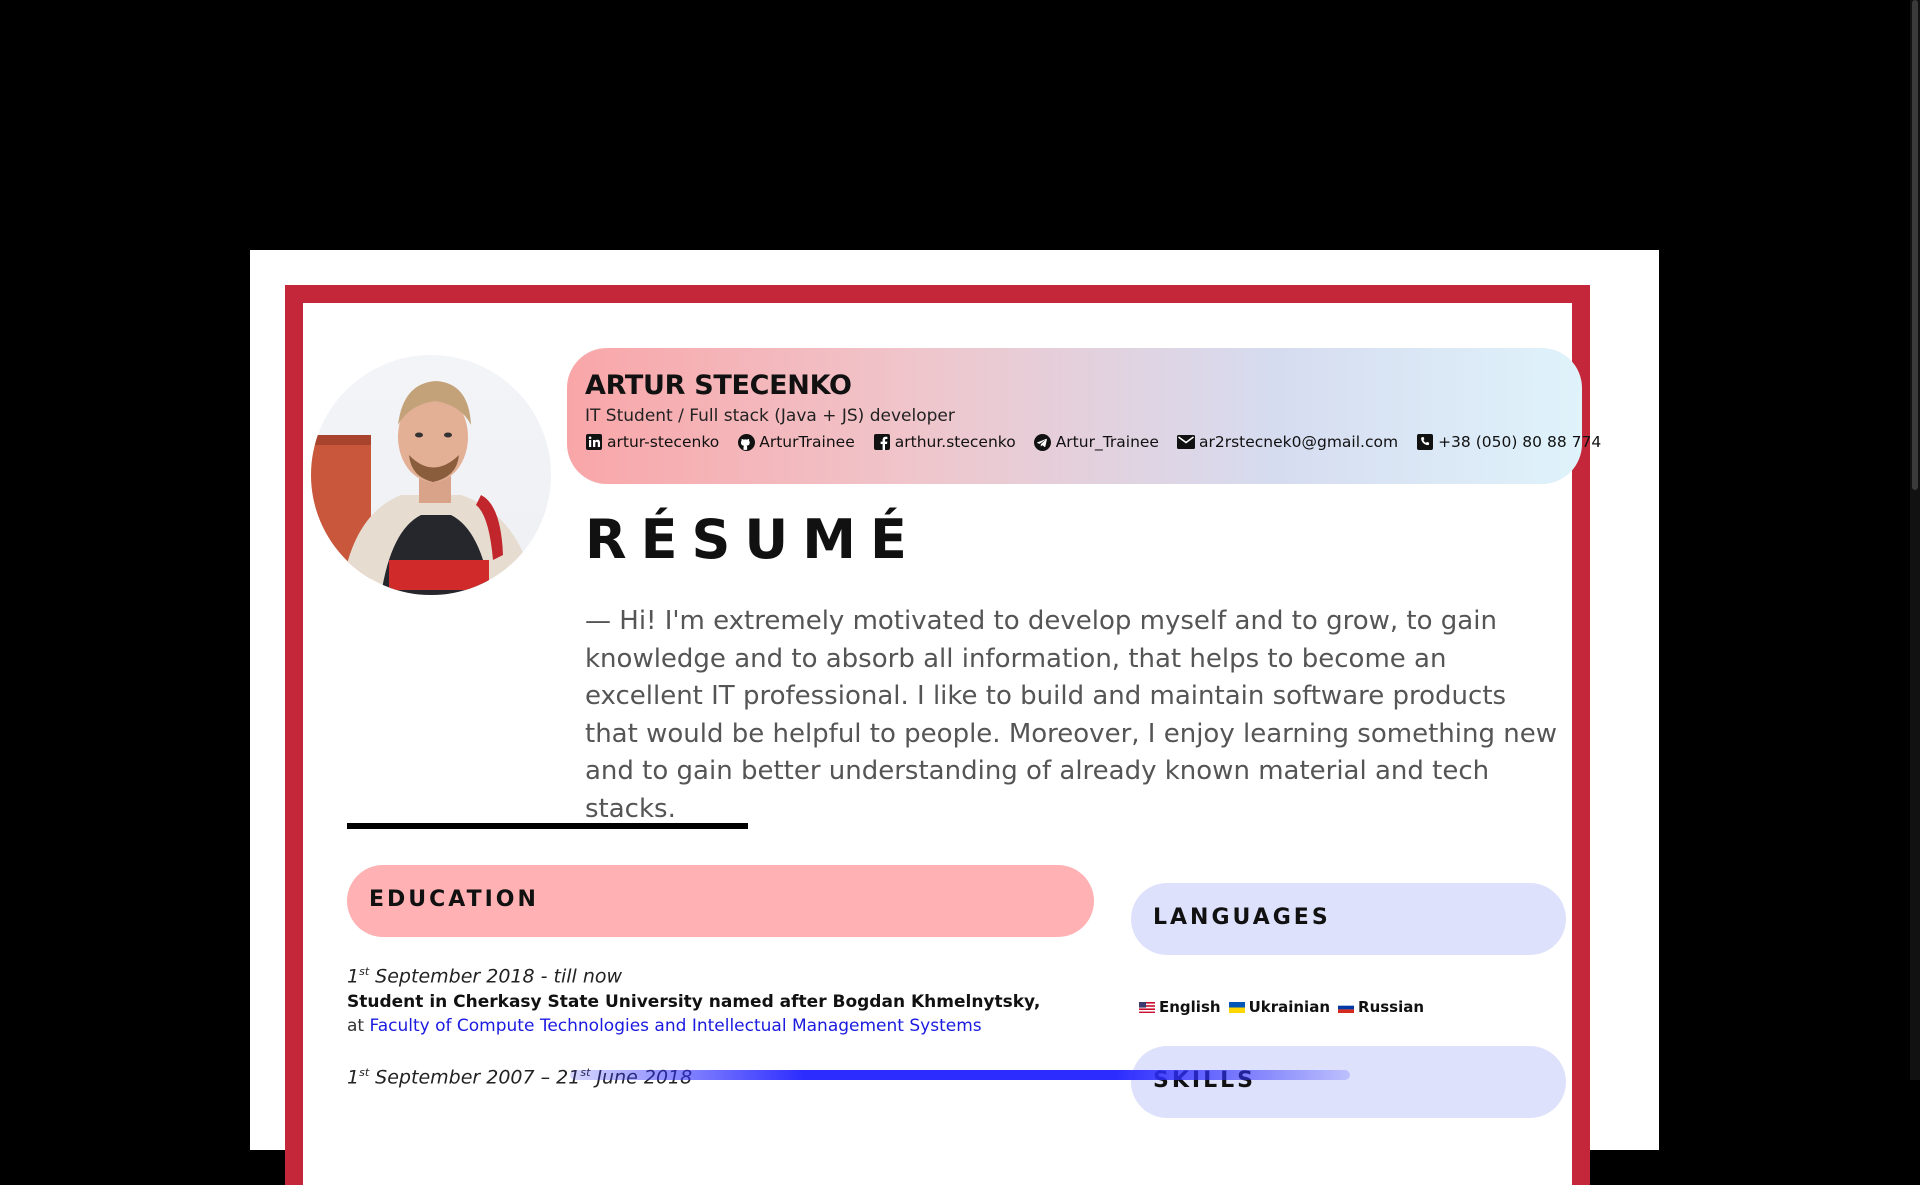  Describe the element at coordinates (475, 1077) in the screenshot. I see `date-middle: September 2007 – 21` at that location.